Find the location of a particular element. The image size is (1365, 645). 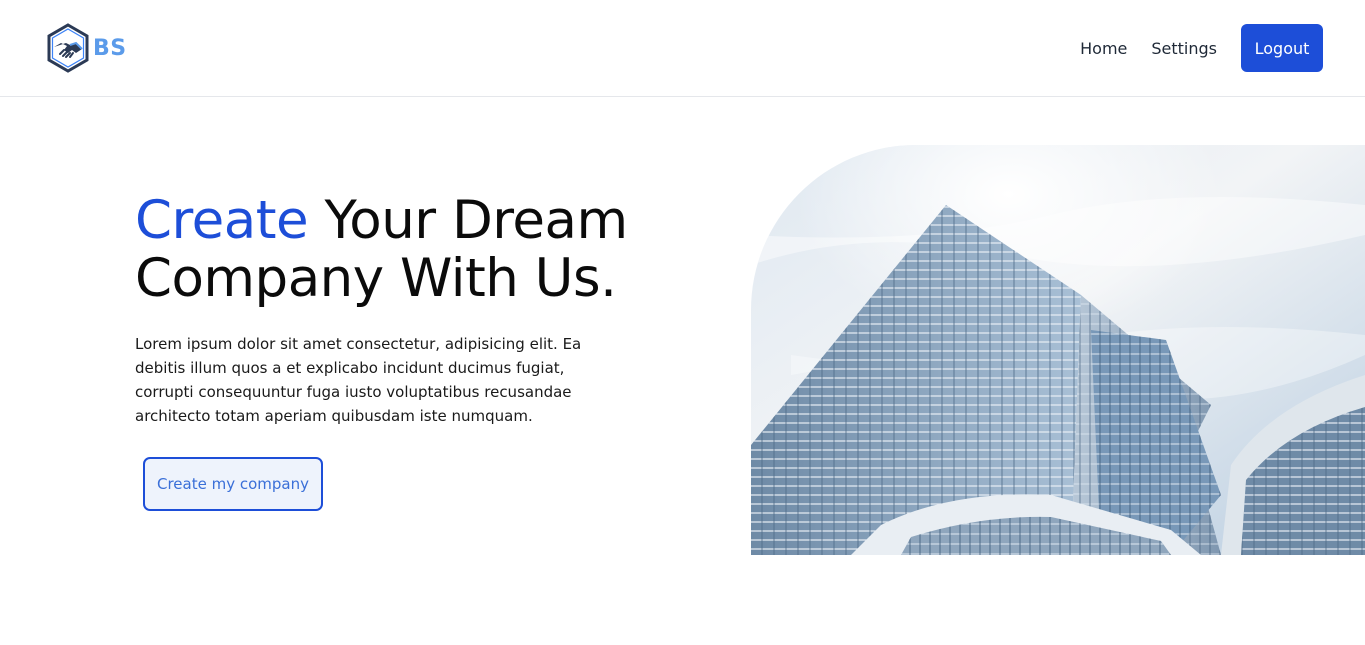

nav-links: Home Settings Logout is located at coordinates (1201, 48).